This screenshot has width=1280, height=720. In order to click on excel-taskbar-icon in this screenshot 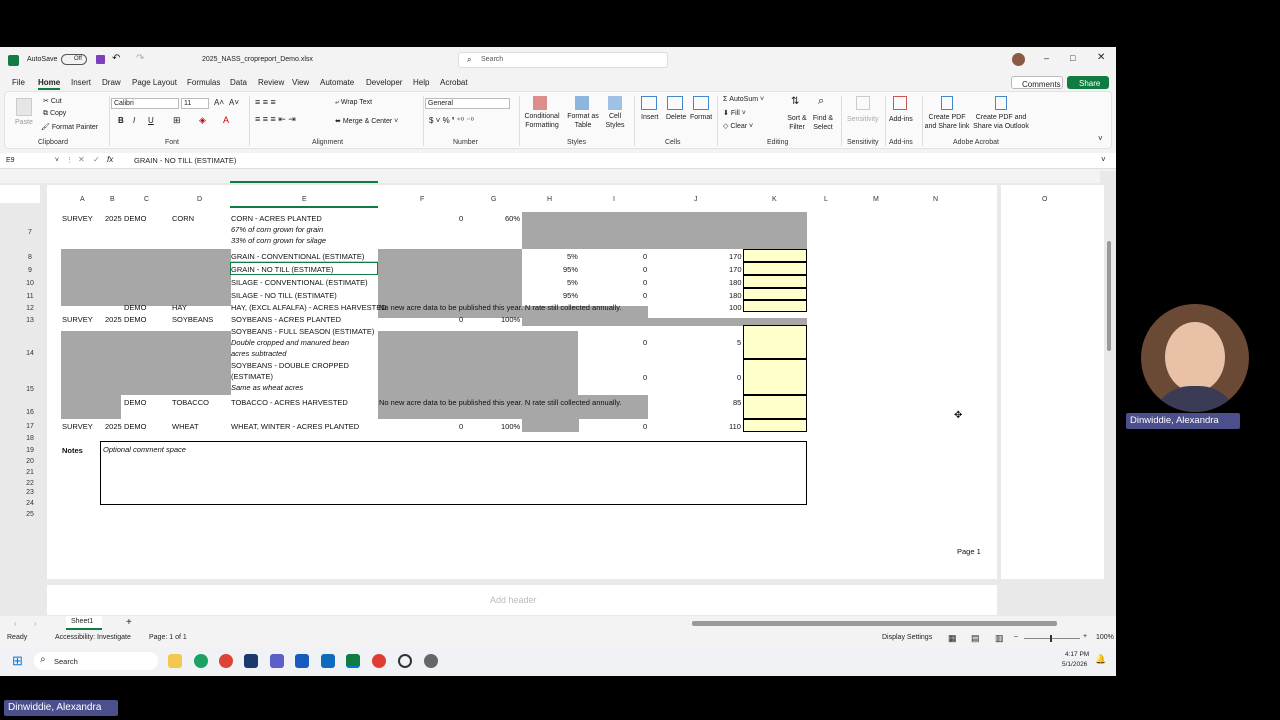, I will do `click(353, 661)`.